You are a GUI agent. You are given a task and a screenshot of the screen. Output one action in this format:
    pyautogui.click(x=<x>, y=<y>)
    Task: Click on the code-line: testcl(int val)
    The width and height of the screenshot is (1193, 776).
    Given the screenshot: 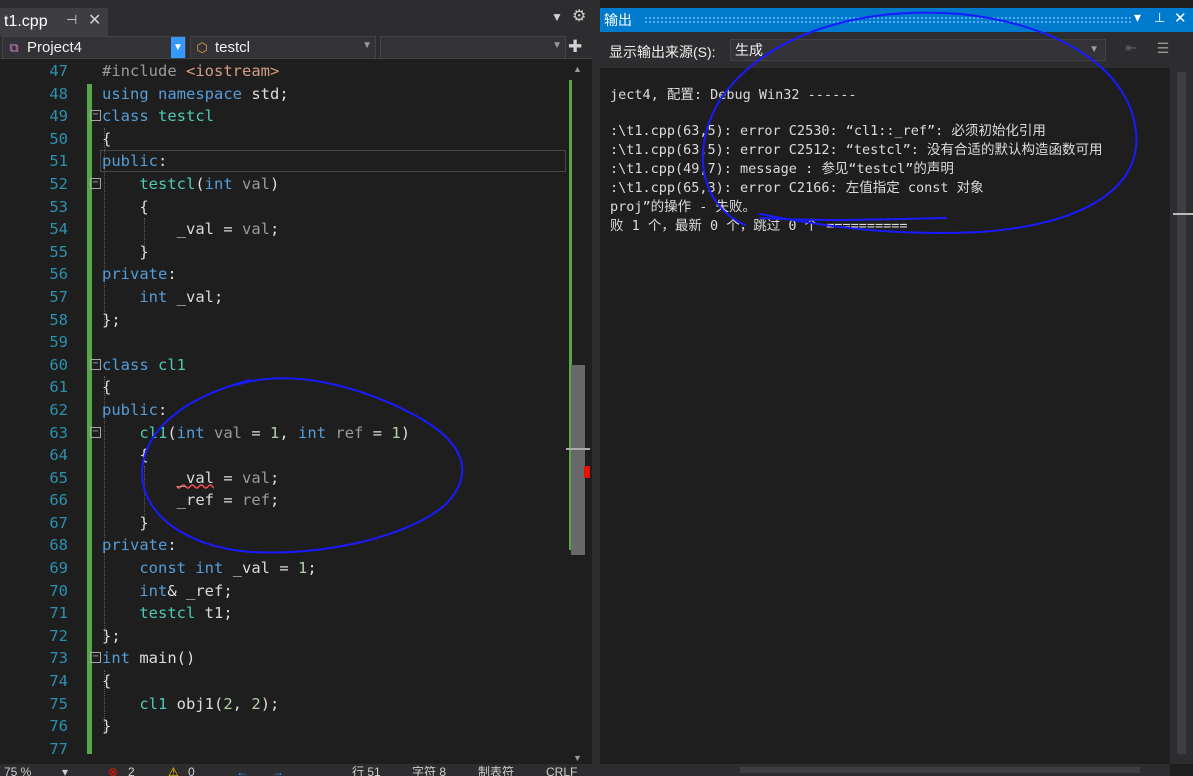 What is the action you would take?
    pyautogui.click(x=209, y=183)
    